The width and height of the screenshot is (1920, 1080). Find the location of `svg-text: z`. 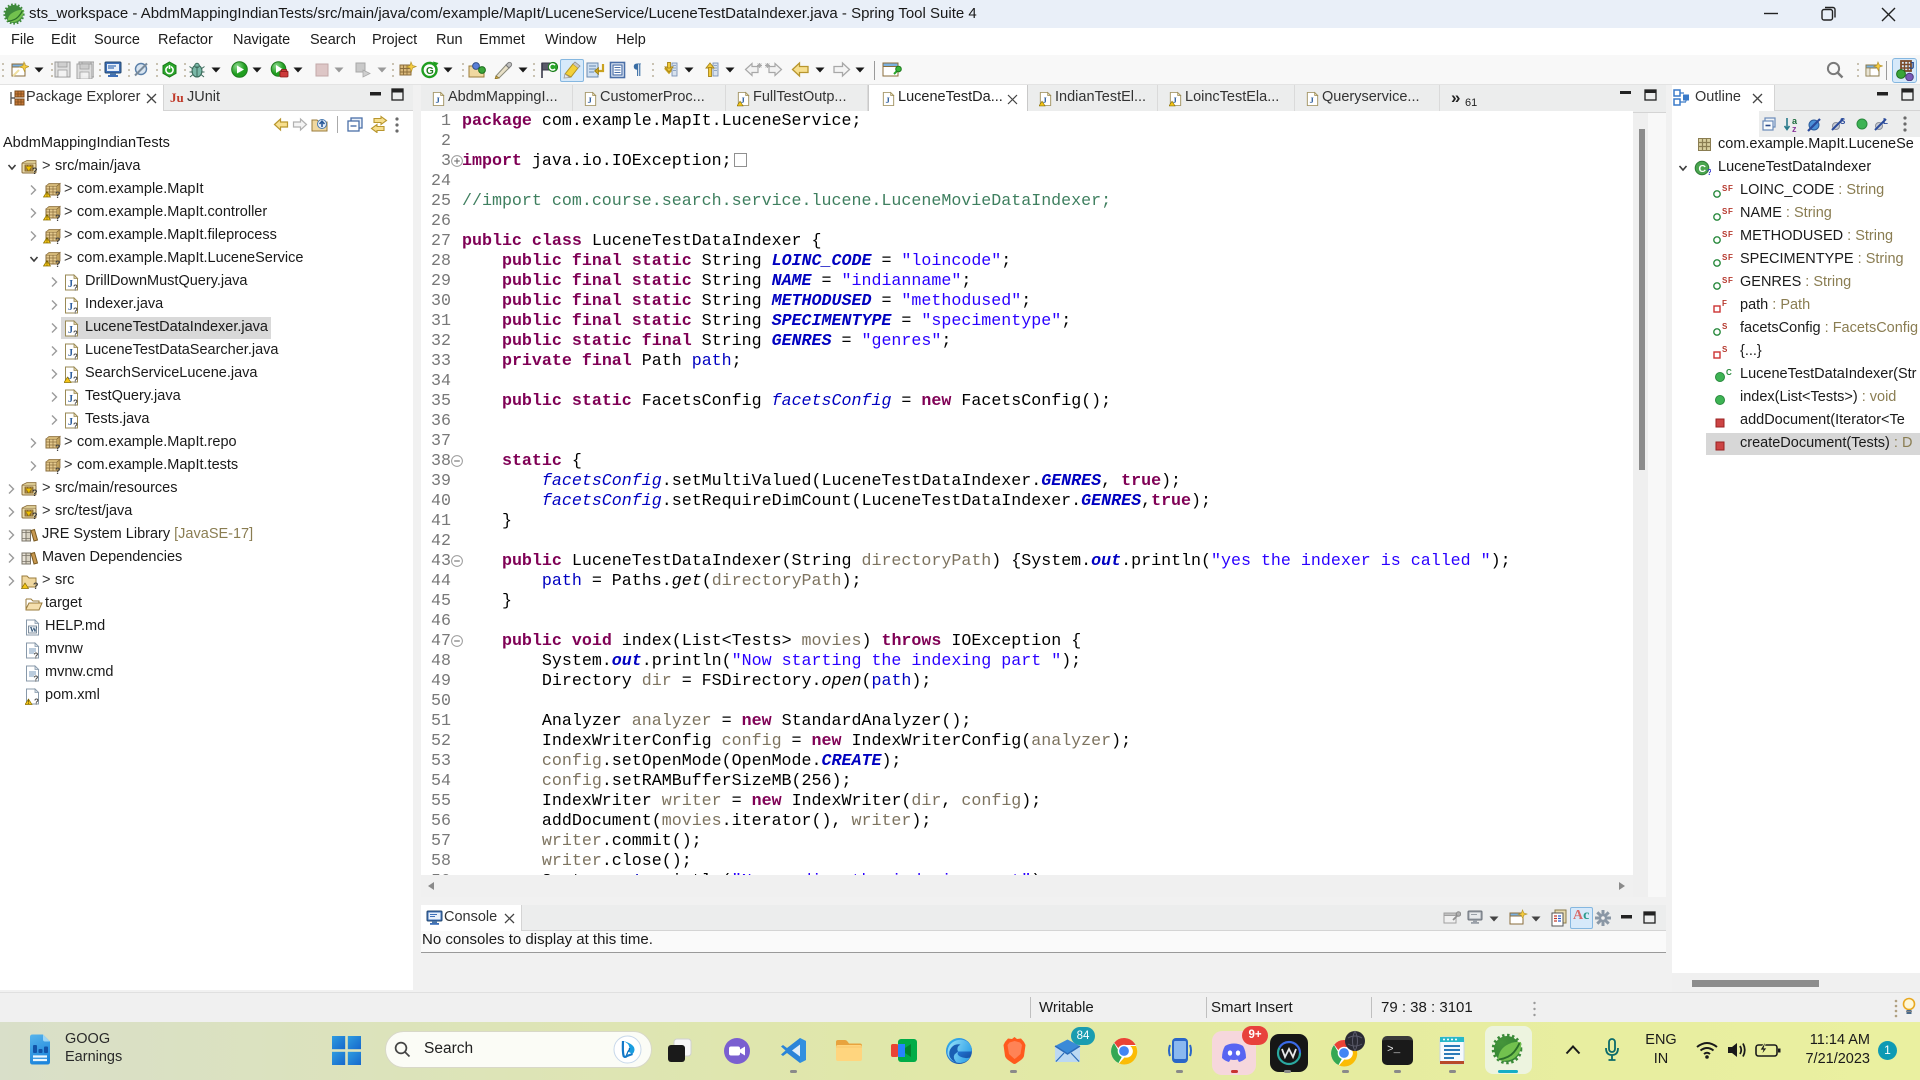

svg-text: z is located at coordinates (1794, 128).